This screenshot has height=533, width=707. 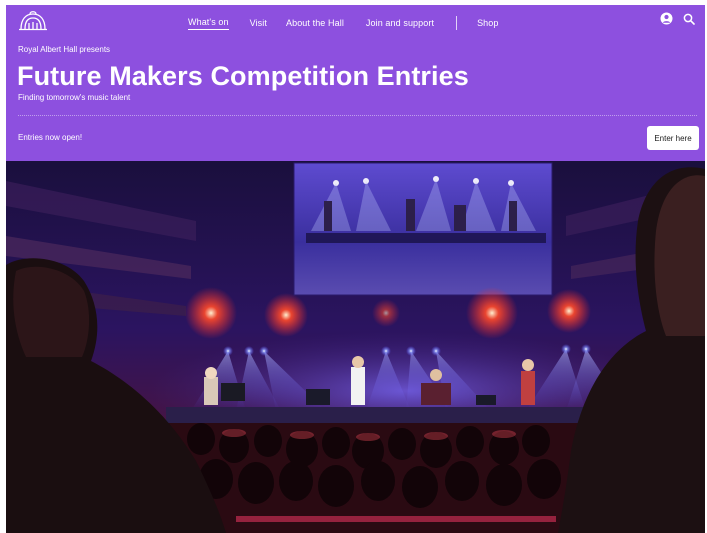 What do you see at coordinates (673, 138) in the screenshot?
I see `enter-here-button: Enter here` at bounding box center [673, 138].